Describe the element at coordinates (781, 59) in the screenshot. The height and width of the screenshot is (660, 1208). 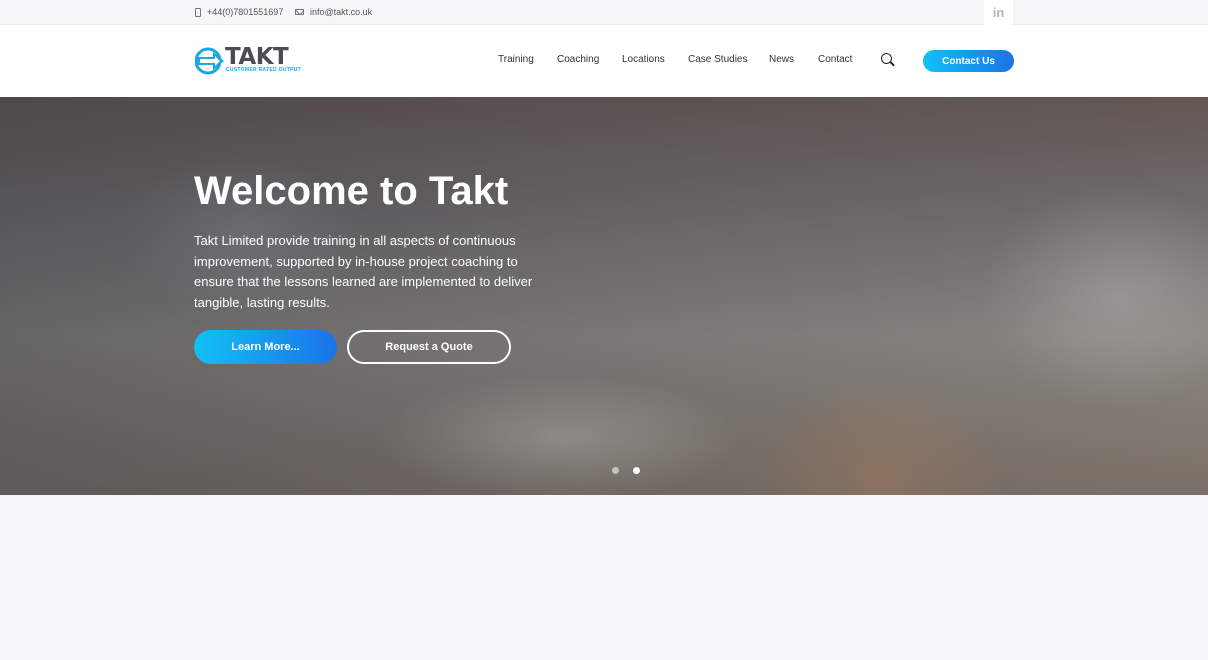
I see `nav-news: News` at that location.